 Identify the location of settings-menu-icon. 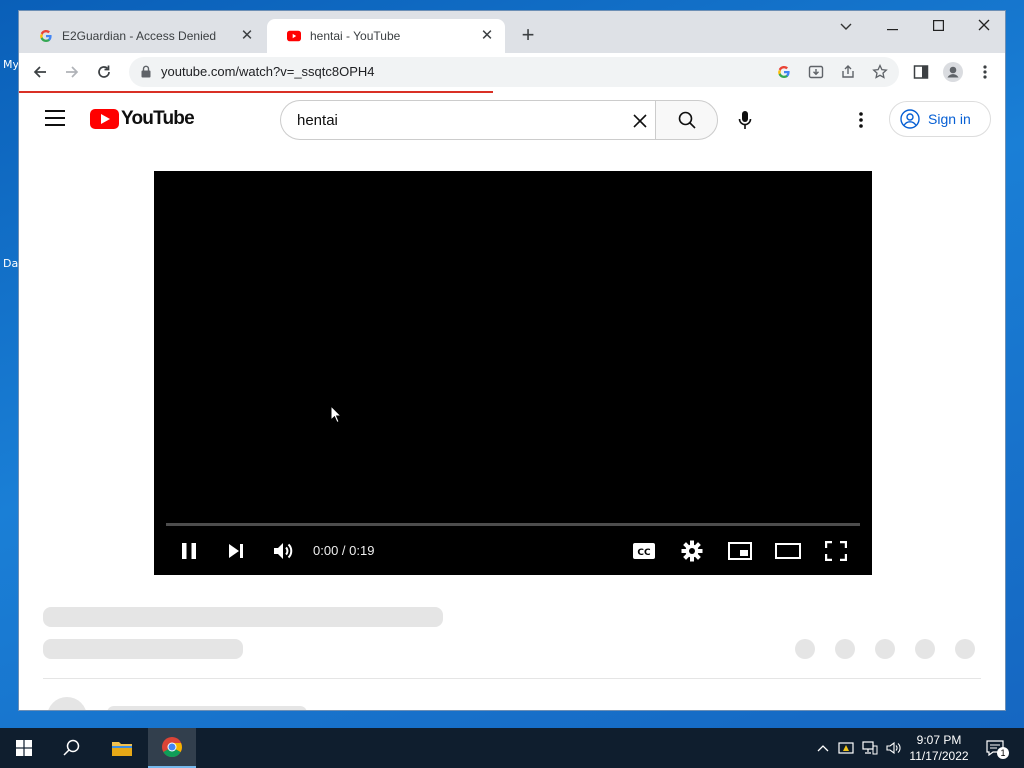
(861, 120).